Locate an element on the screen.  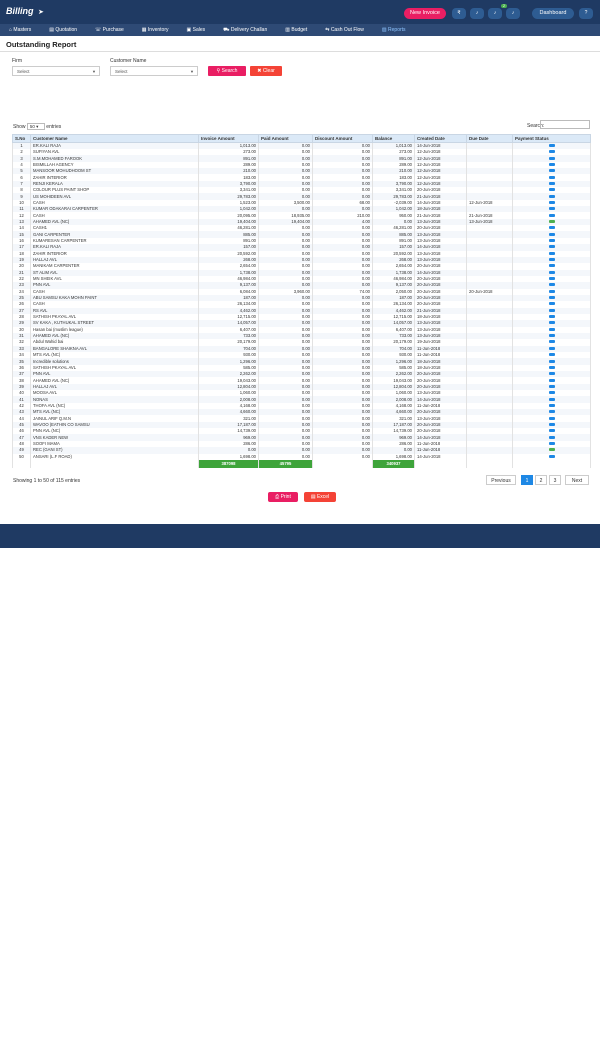
page-3-button: 3 is located at coordinates (555, 480).